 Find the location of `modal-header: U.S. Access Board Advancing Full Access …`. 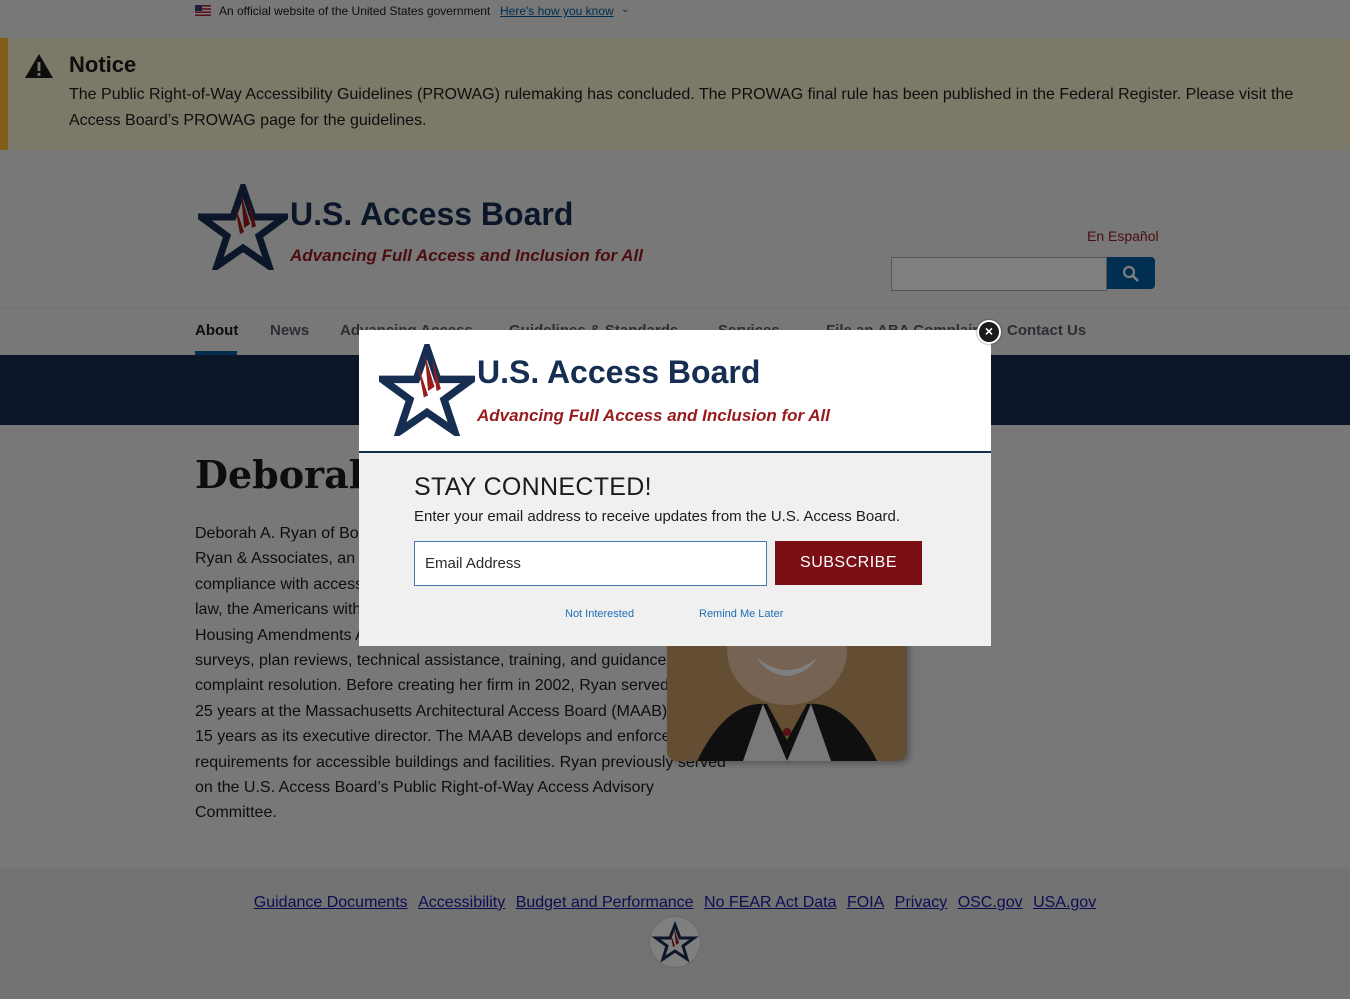

modal-header: U.S. Access Board Advancing Full Access … is located at coordinates (675, 391).